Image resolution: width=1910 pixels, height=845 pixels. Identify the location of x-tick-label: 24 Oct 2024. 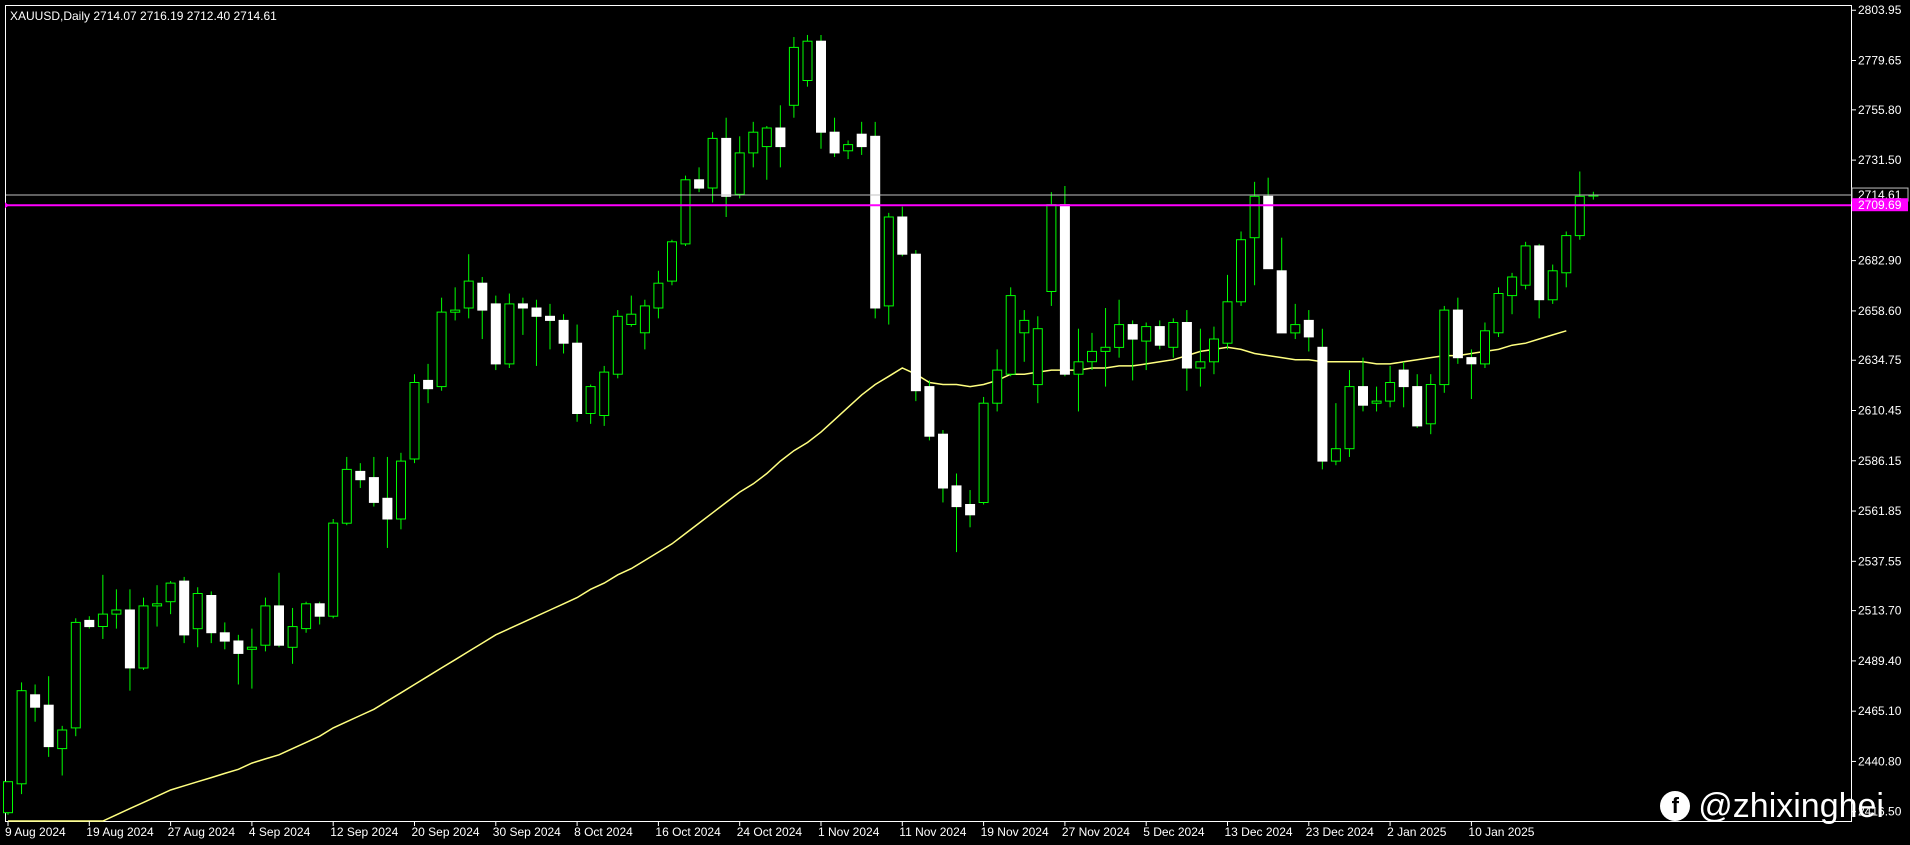
(770, 832).